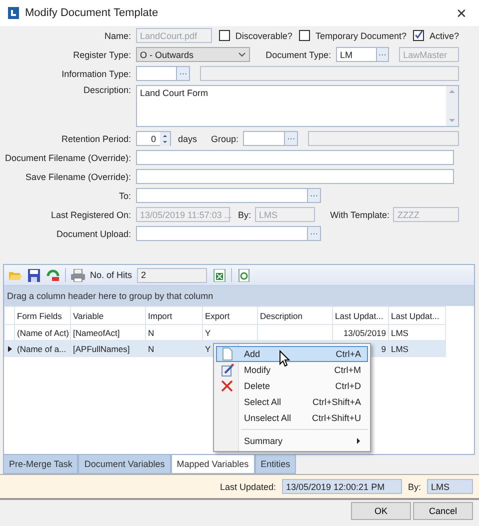 The height and width of the screenshot is (526, 479). I want to click on edit-icon, so click(227, 370).